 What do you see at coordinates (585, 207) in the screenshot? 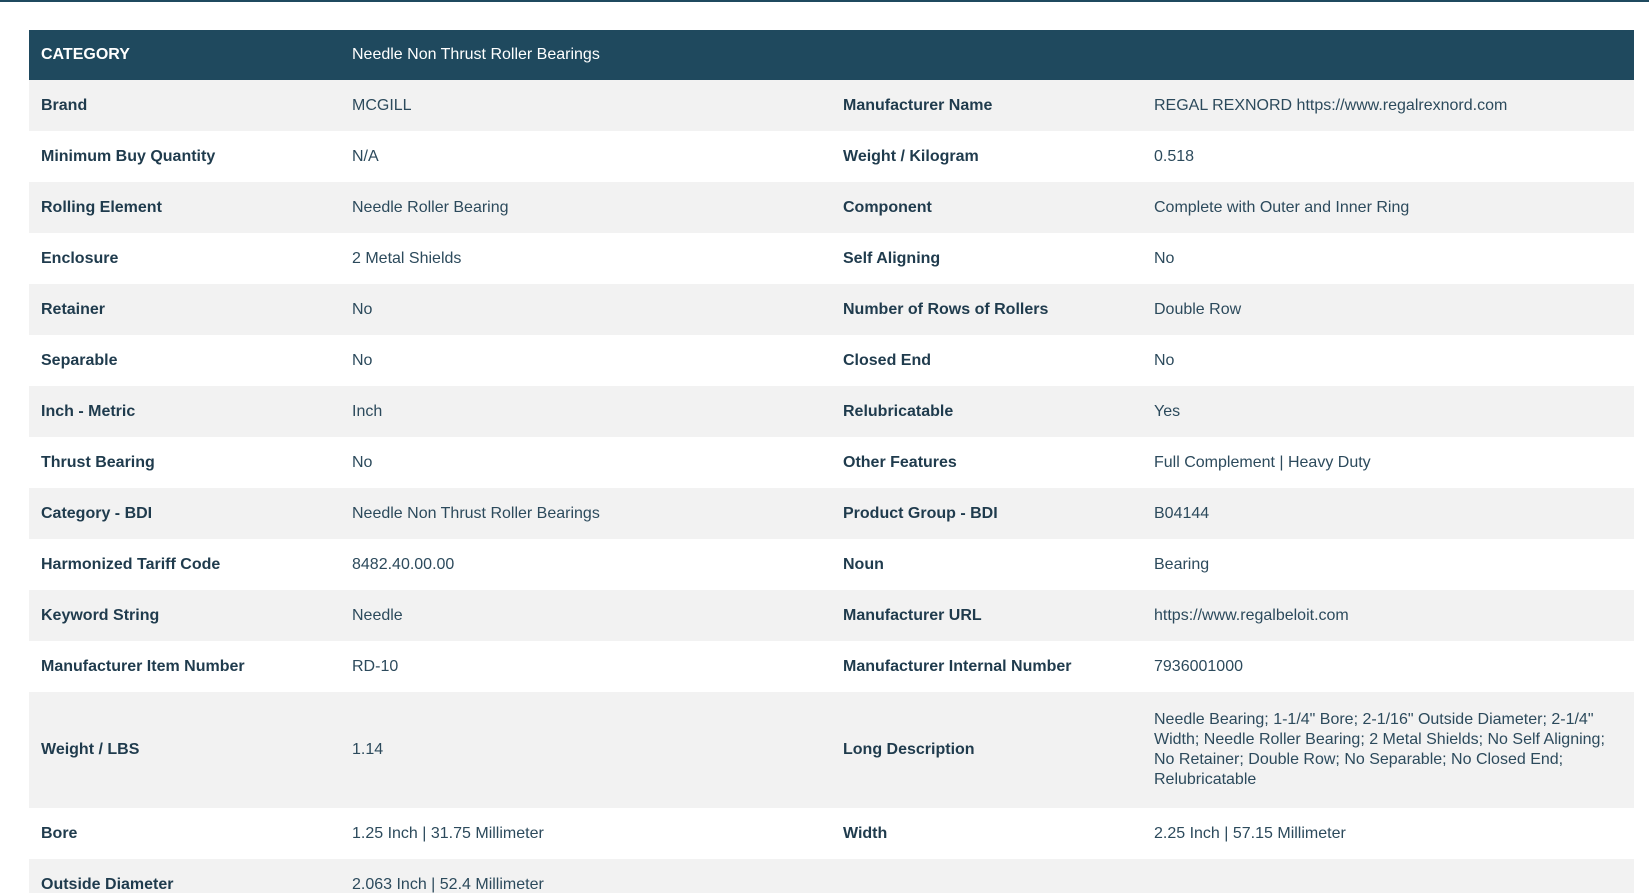
I see `spec-value: Needle Roller Bearing` at bounding box center [585, 207].